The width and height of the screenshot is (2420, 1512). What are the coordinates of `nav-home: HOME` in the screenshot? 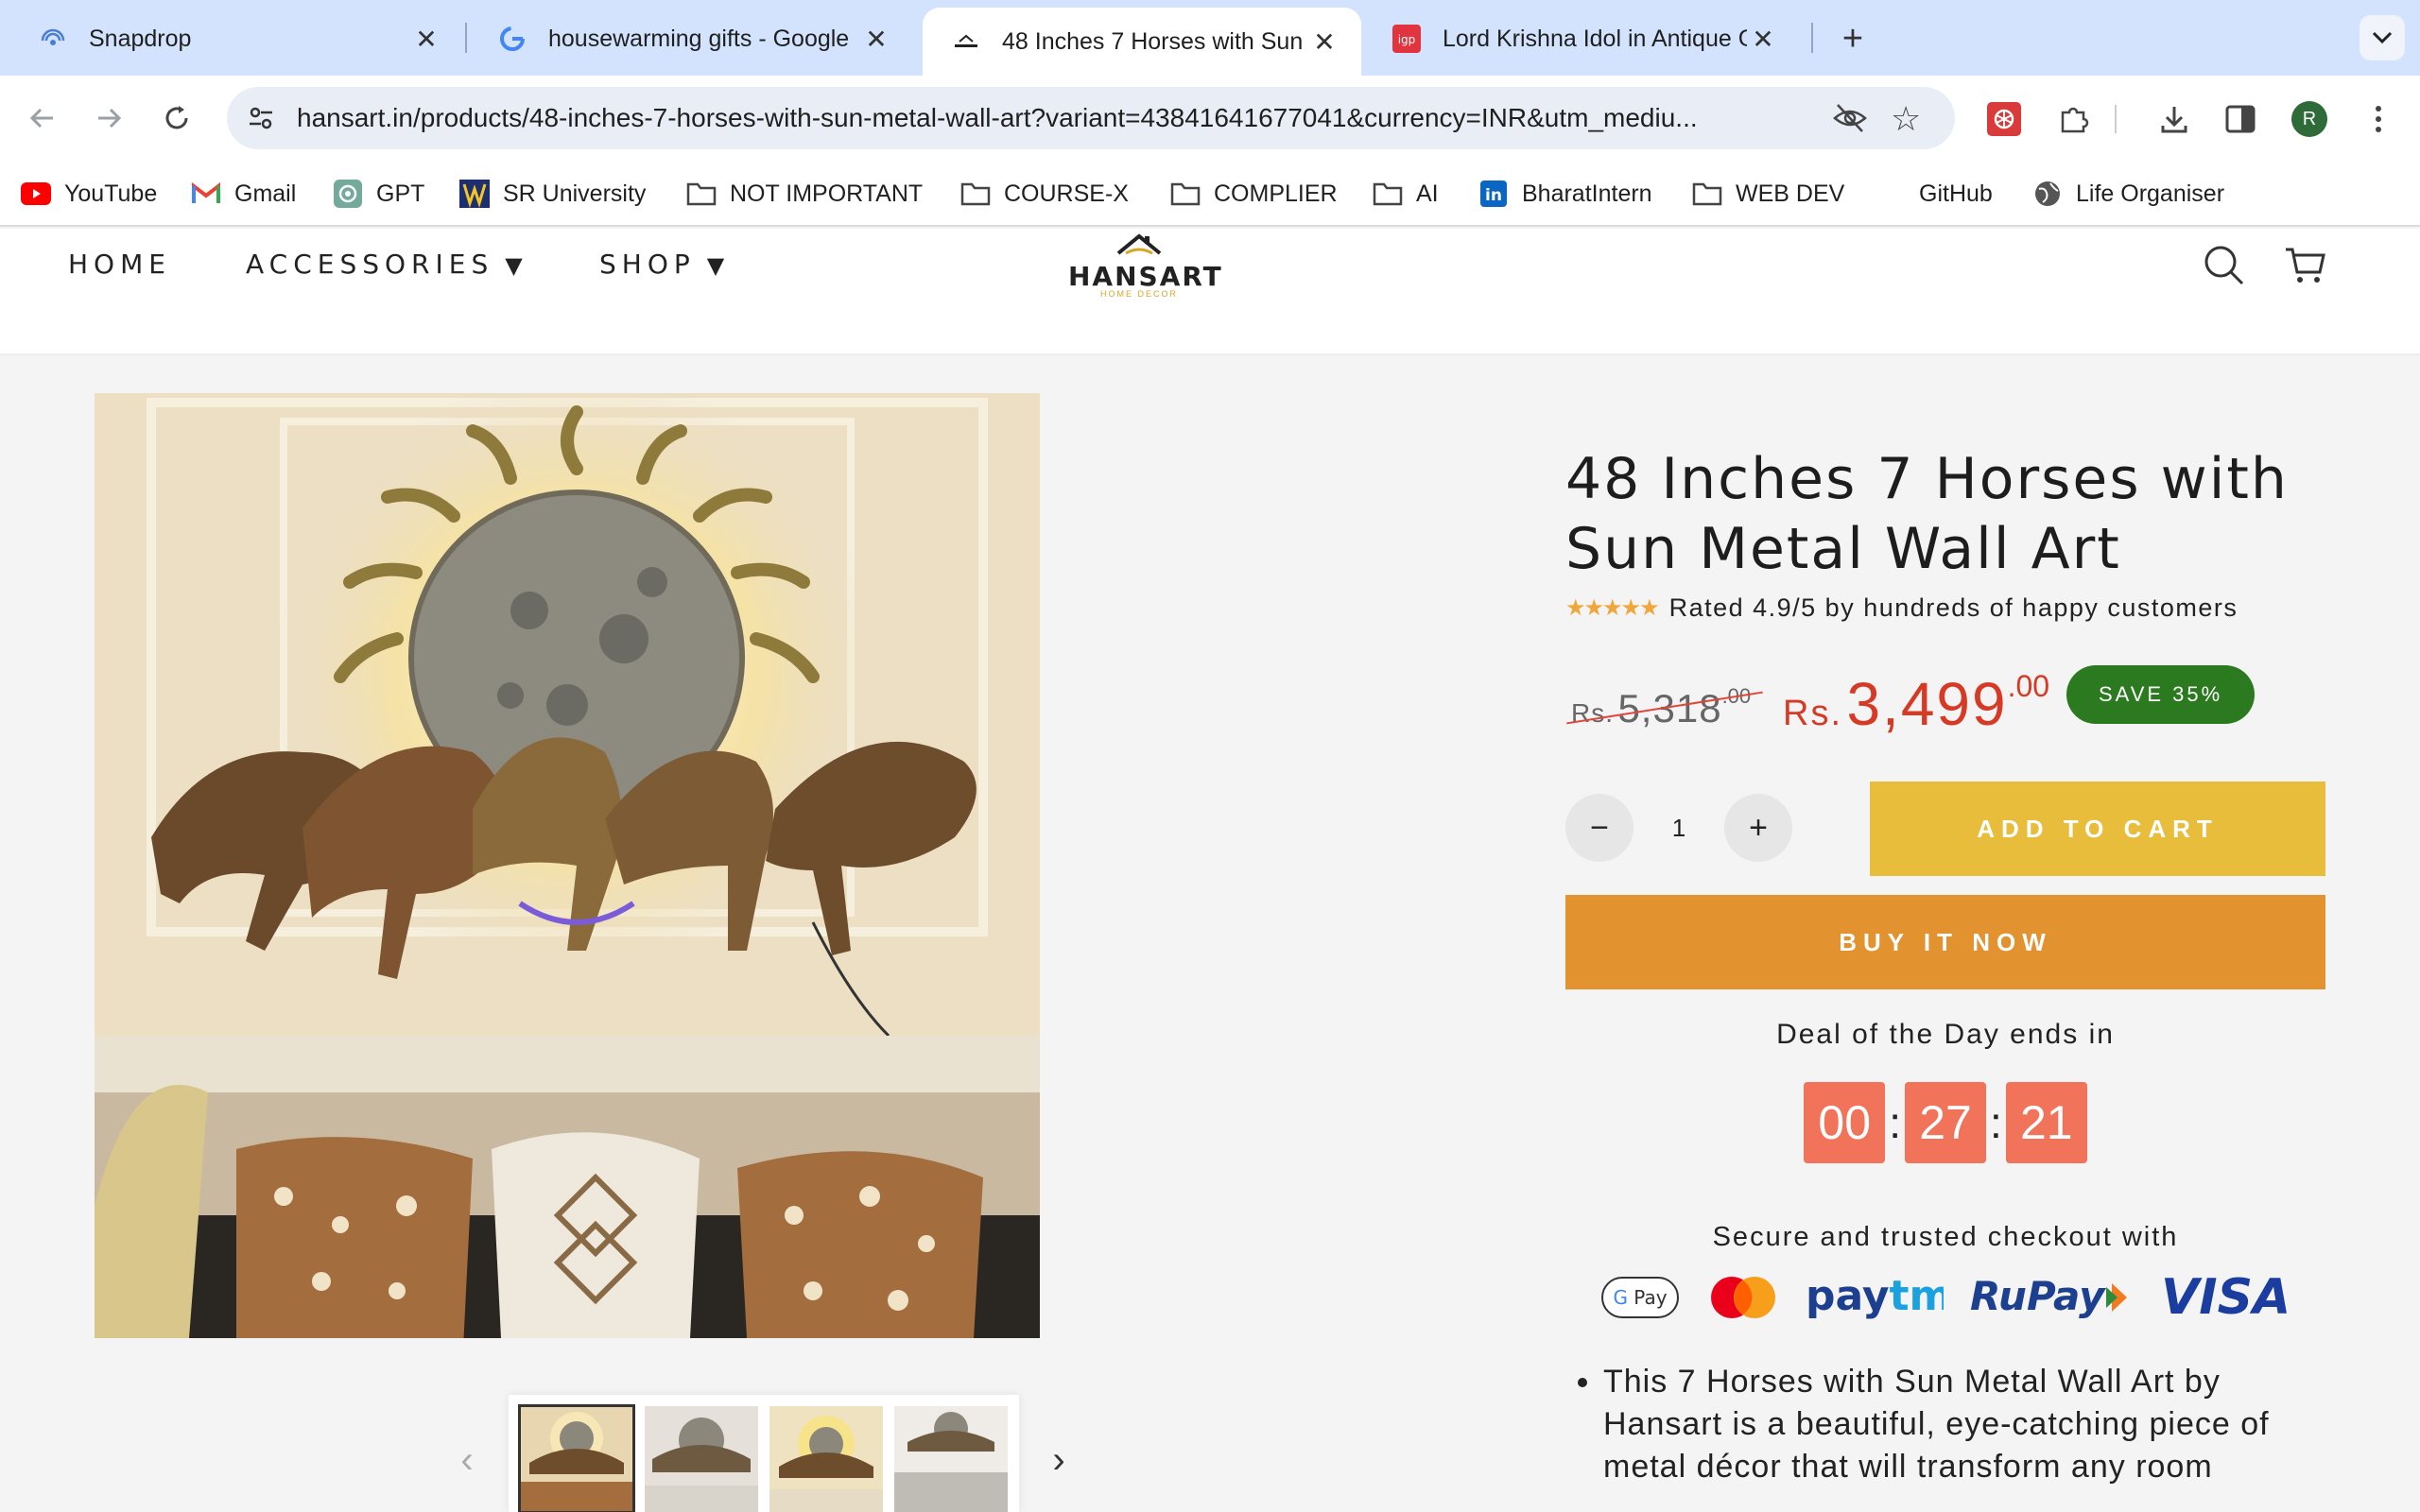 It's located at (119, 265).